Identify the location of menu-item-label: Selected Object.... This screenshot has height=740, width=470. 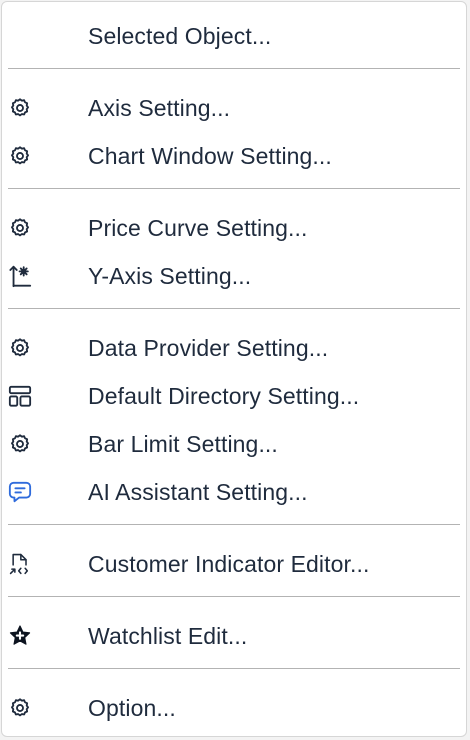
(180, 36).